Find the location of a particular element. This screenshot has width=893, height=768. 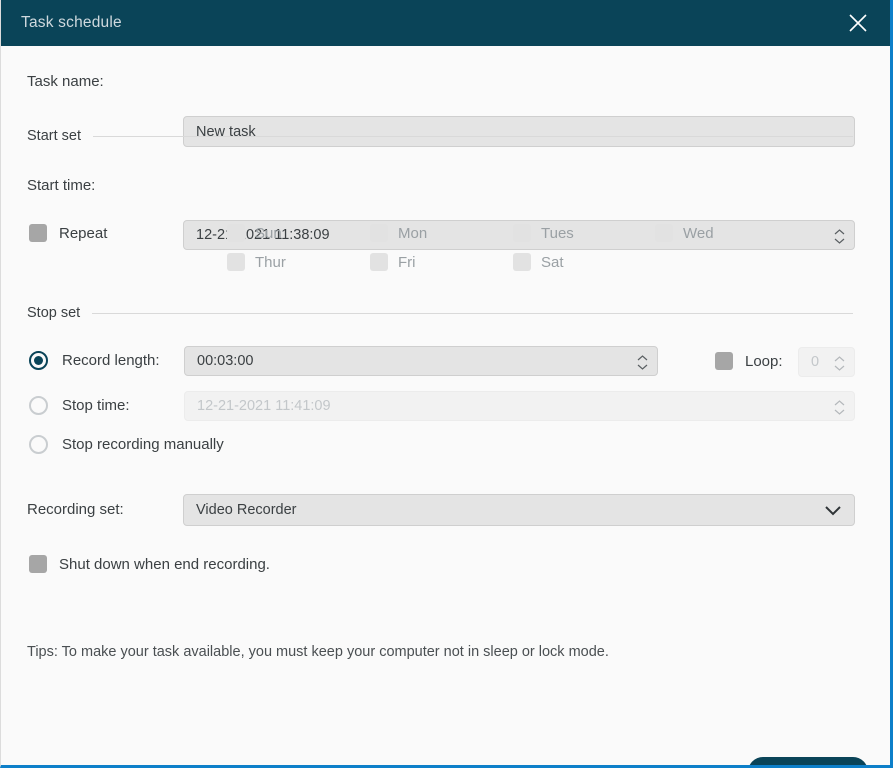

stop-time-option: Stop time: is located at coordinates (79, 405).